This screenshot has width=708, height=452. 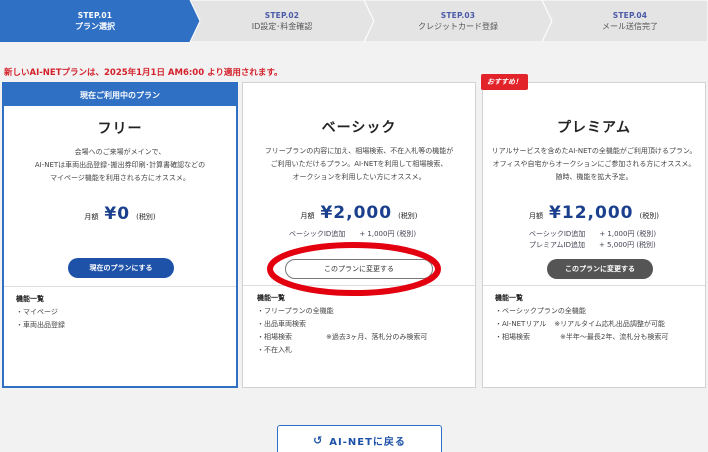 I want to click on feature-item: ・車両出品登録, so click(x=40, y=325).